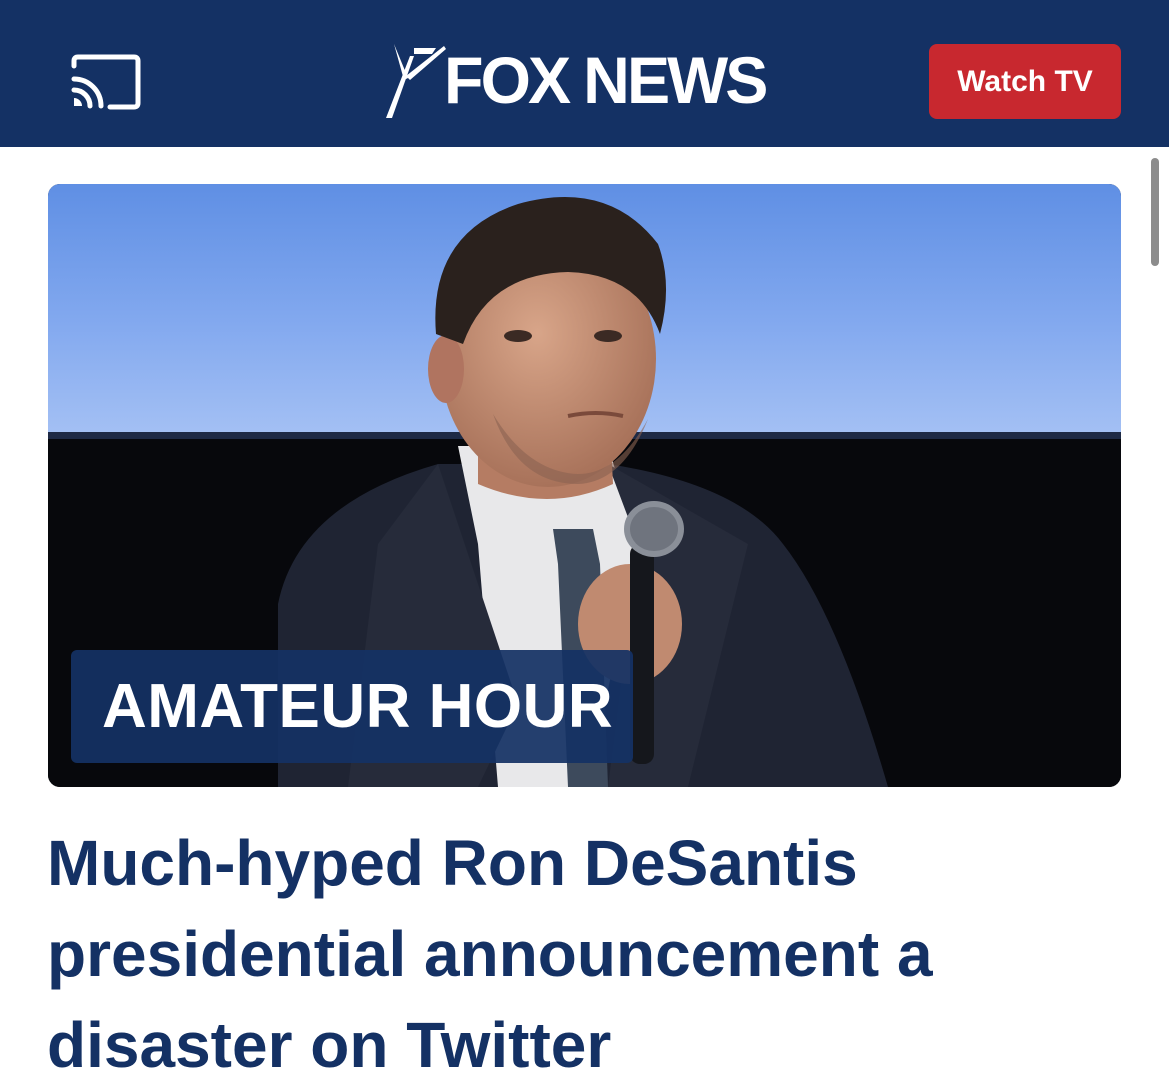  I want to click on fox-news-logo: FOX NEWS, so click(578, 80).